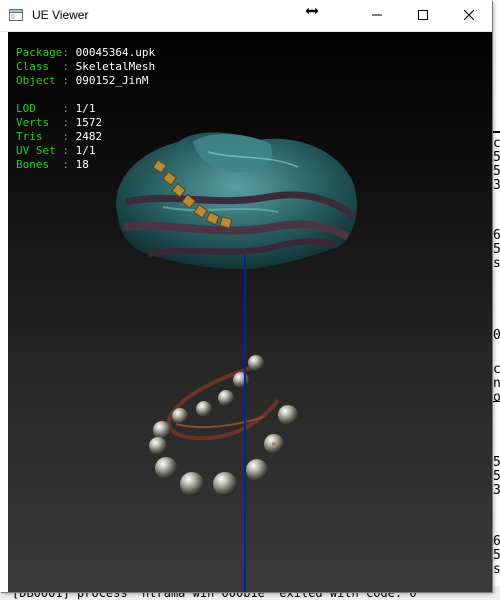 Image resolution: width=500 pixels, height=600 pixels. I want to click on info-label: Verts :, so click(46, 122).